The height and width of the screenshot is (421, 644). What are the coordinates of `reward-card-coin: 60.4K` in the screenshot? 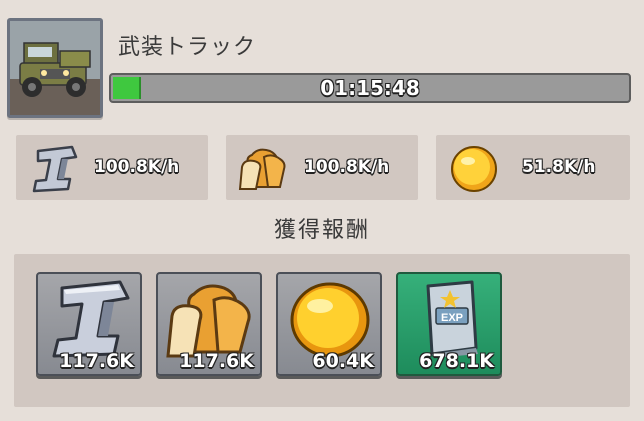 It's located at (329, 324).